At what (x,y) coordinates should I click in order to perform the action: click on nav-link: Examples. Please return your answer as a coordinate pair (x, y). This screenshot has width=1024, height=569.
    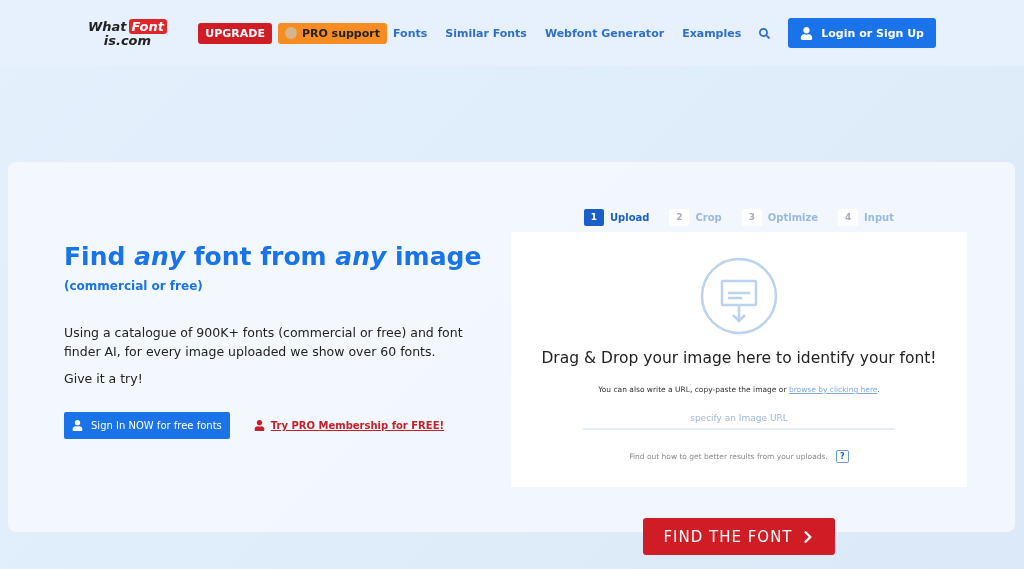
    Looking at the image, I should click on (712, 33).